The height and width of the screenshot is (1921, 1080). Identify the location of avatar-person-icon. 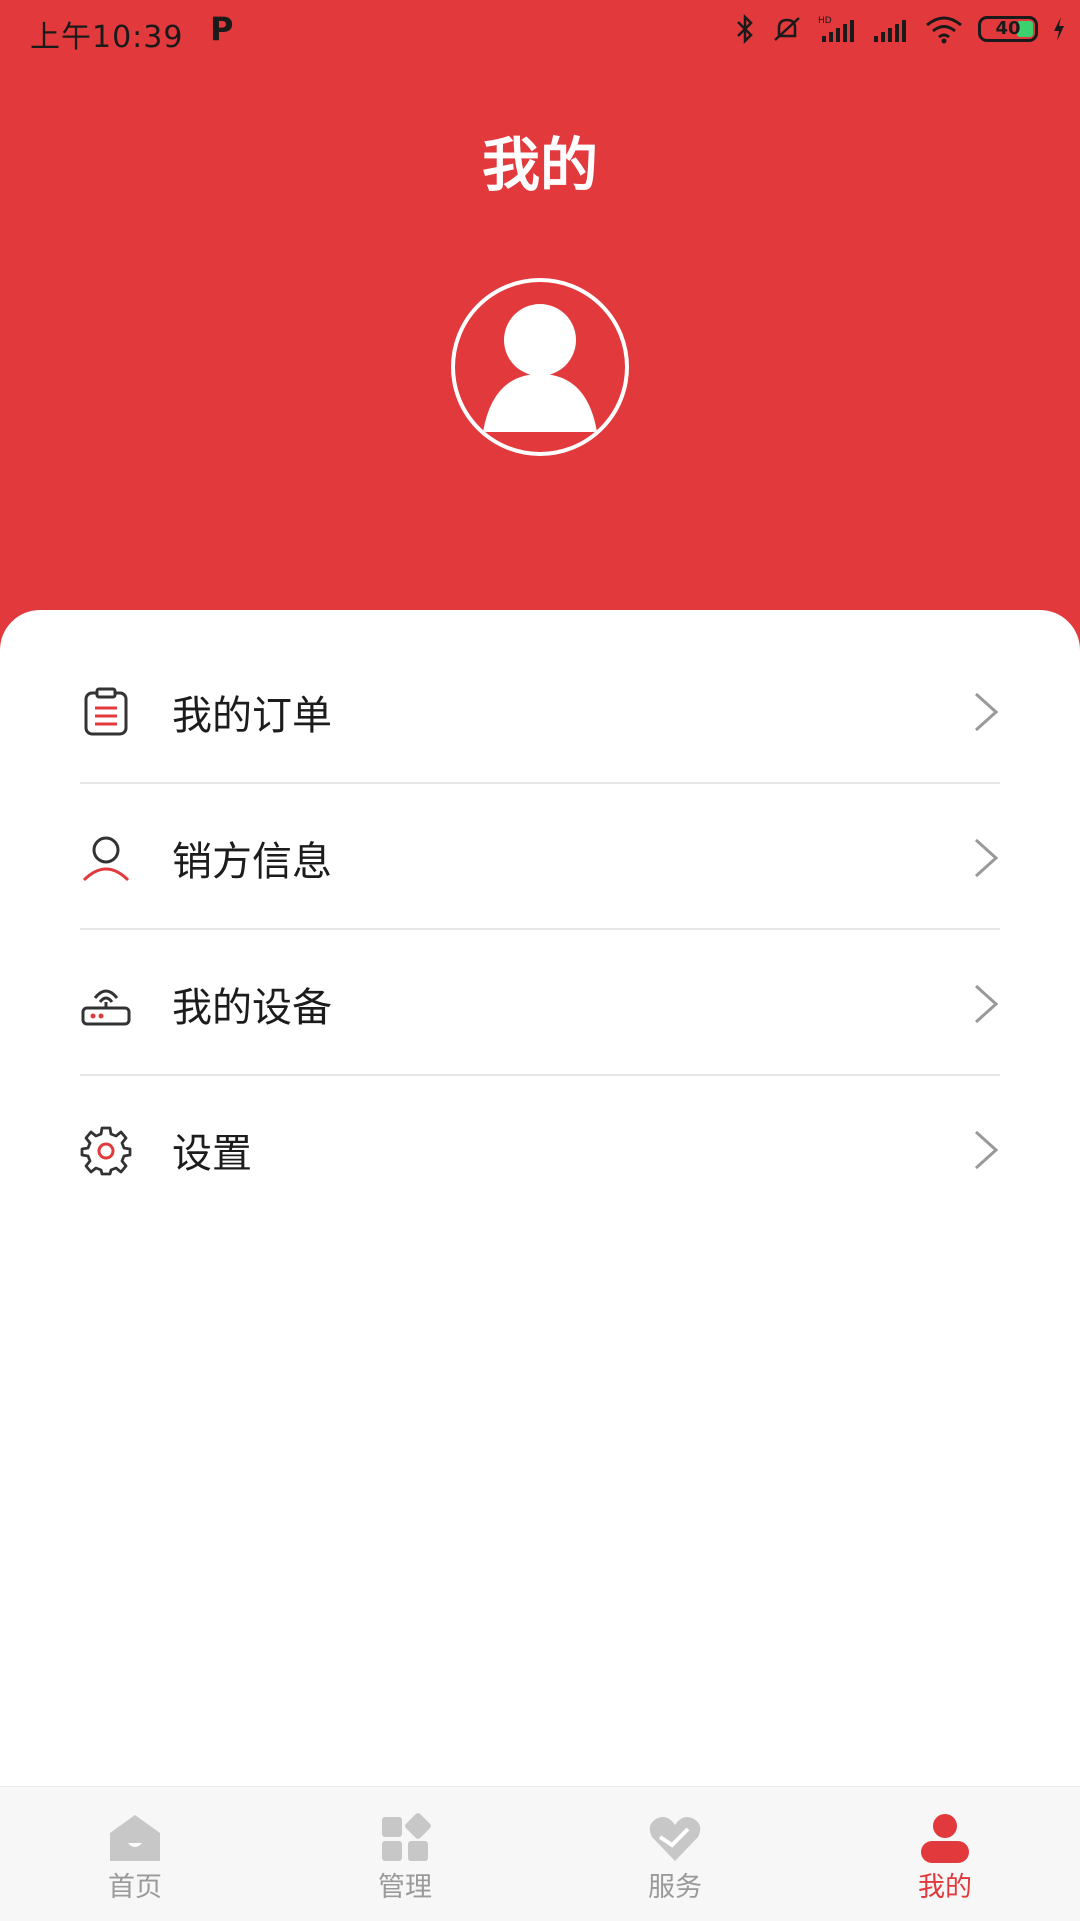
(540, 368).